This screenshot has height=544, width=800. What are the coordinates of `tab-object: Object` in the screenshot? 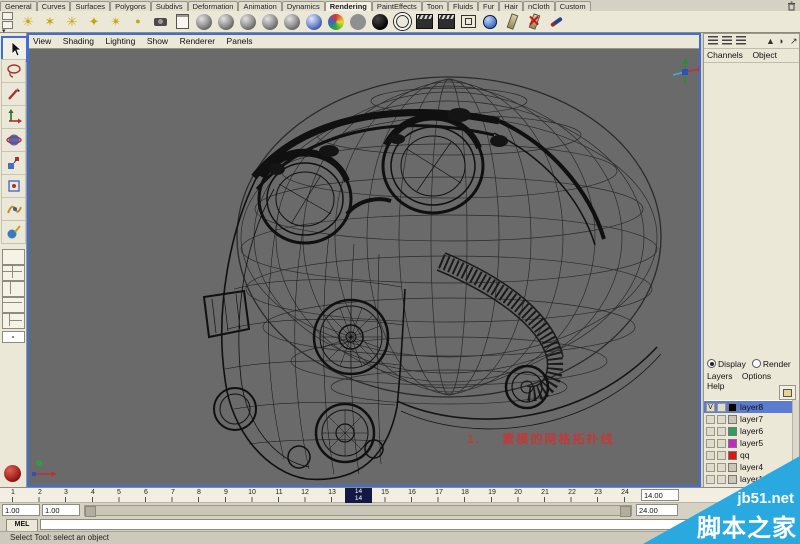 It's located at (764, 55).